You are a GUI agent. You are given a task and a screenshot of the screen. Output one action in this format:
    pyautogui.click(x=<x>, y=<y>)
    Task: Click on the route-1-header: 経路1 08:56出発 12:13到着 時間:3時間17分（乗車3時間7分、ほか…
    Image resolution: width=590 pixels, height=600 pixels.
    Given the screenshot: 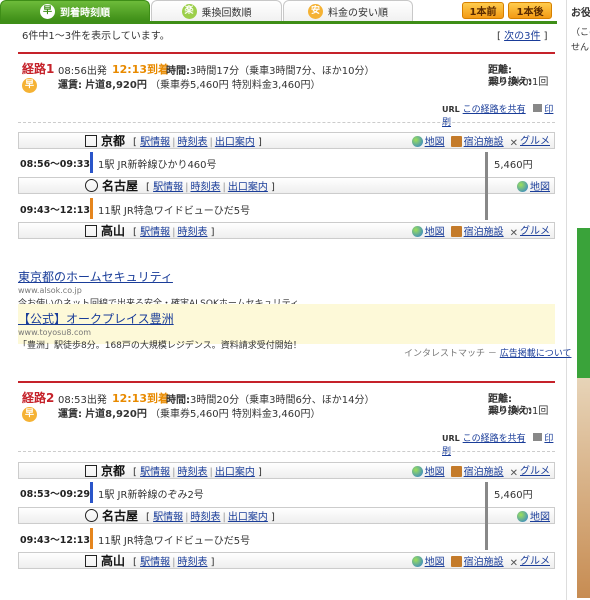 What is the action you would take?
    pyautogui.click(x=286, y=94)
    